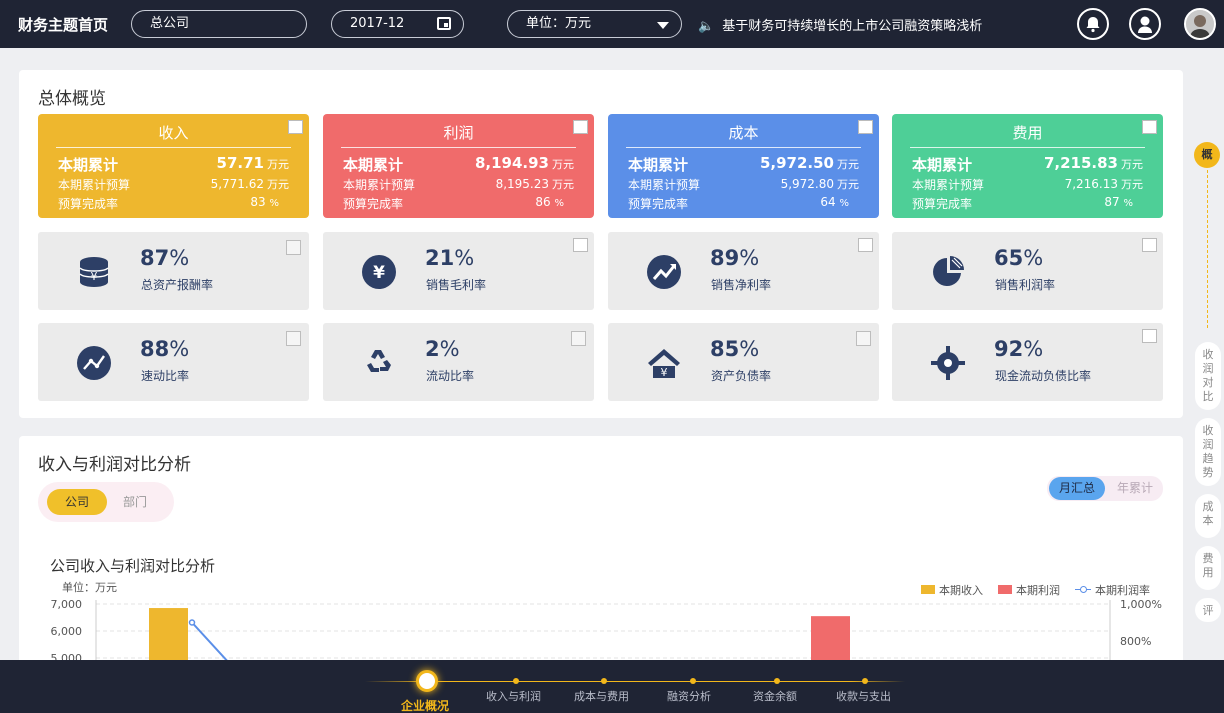 The height and width of the screenshot is (713, 1224). What do you see at coordinates (1207, 155) in the screenshot?
I see `rightnav-overview: 概` at bounding box center [1207, 155].